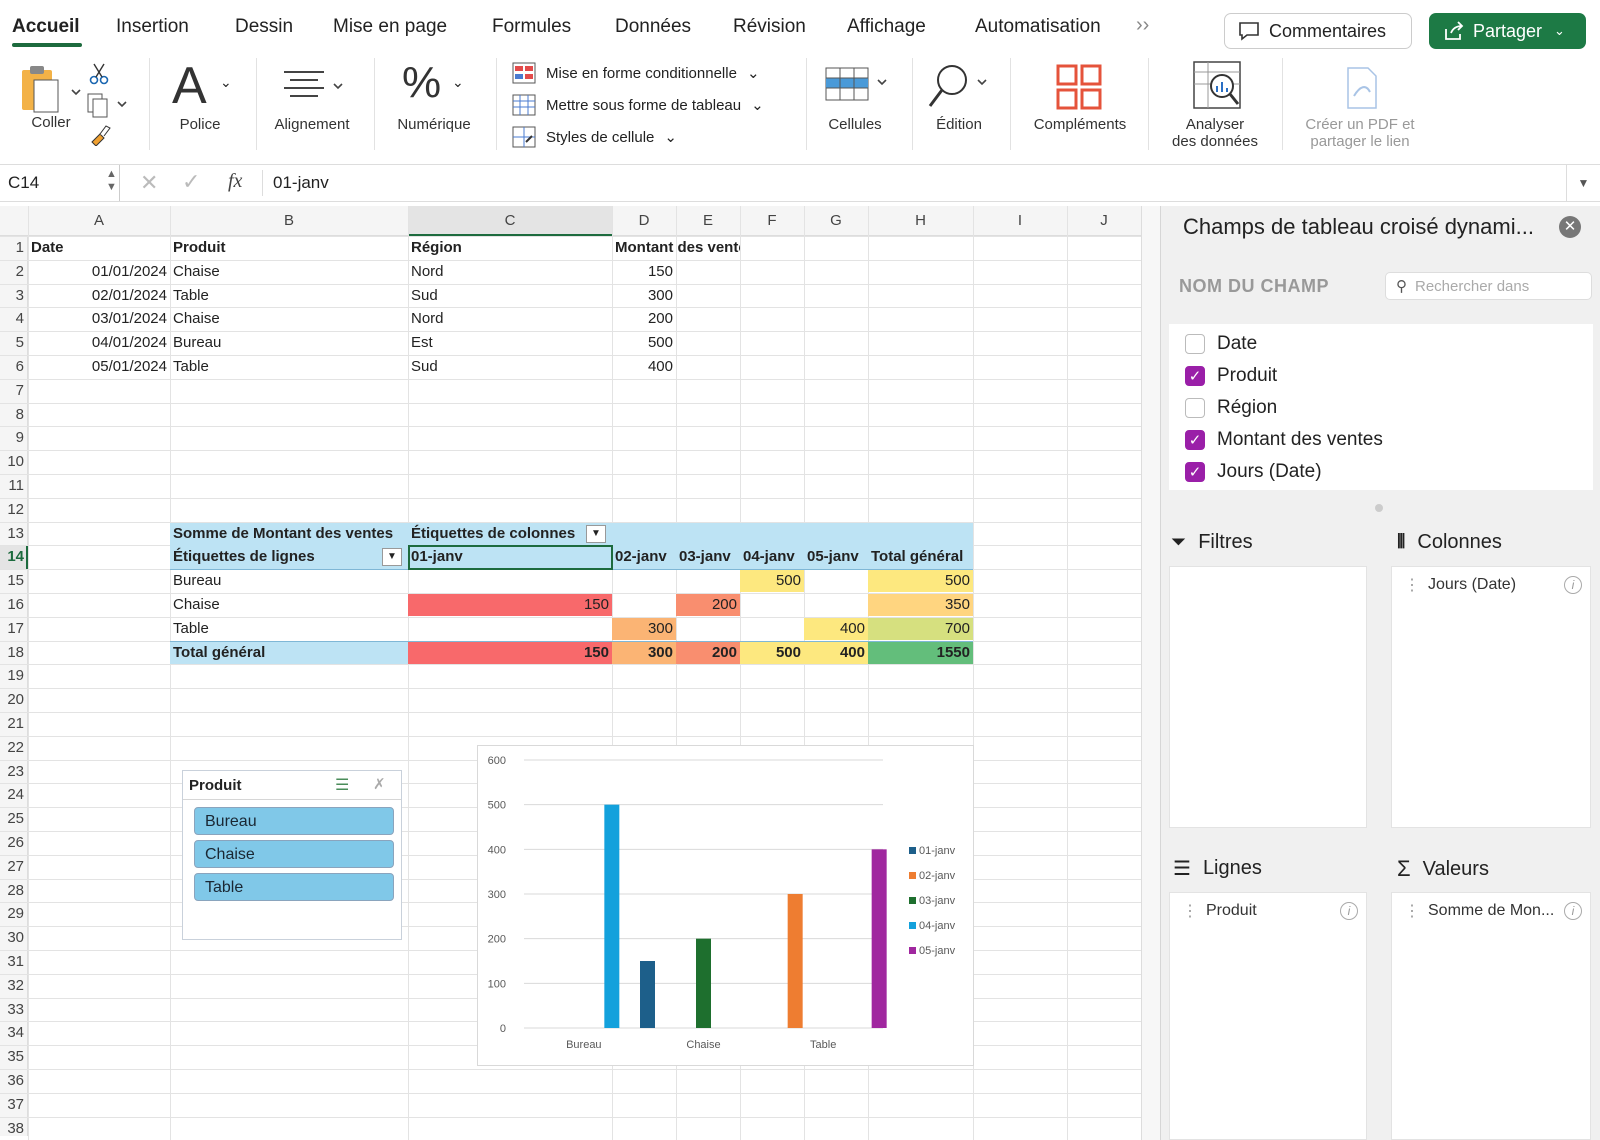 The width and height of the screenshot is (1600, 1140). Describe the element at coordinates (12, 509) in the screenshot. I see `row-header-12: 12` at that location.